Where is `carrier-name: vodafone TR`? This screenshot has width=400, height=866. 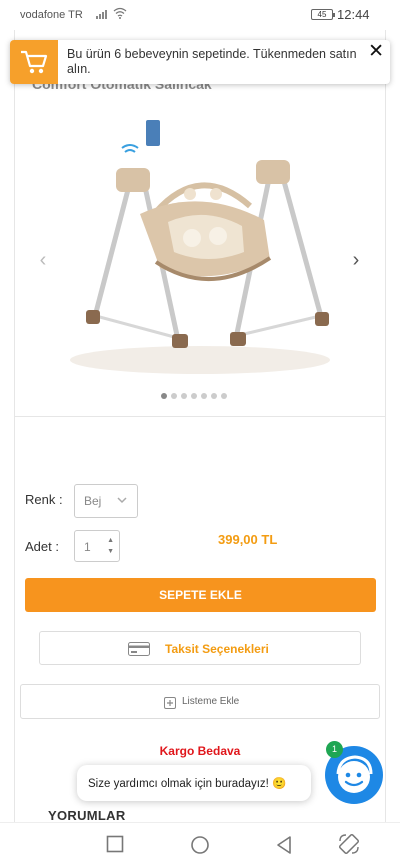 carrier-name: vodafone TR is located at coordinates (51, 15).